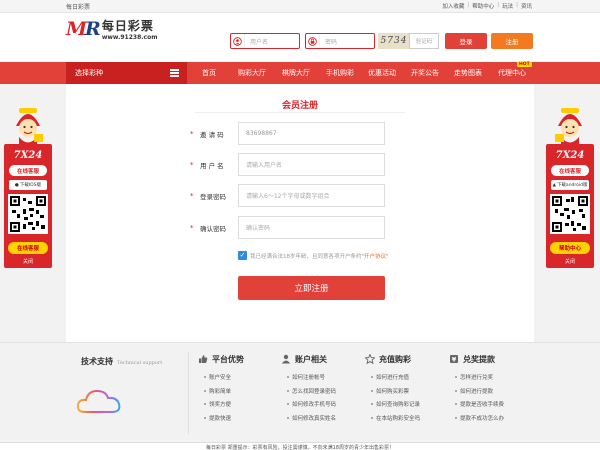 The image size is (600, 450). I want to click on help-center-button: 帮助中心, so click(570, 248).